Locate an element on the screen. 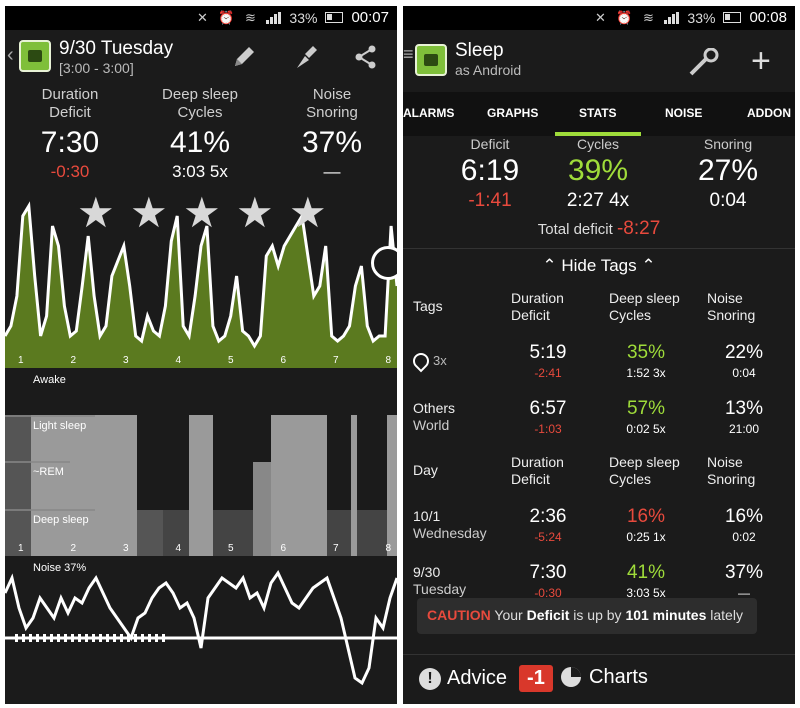  cell-duration: 2:36 is located at coordinates (548, 516).